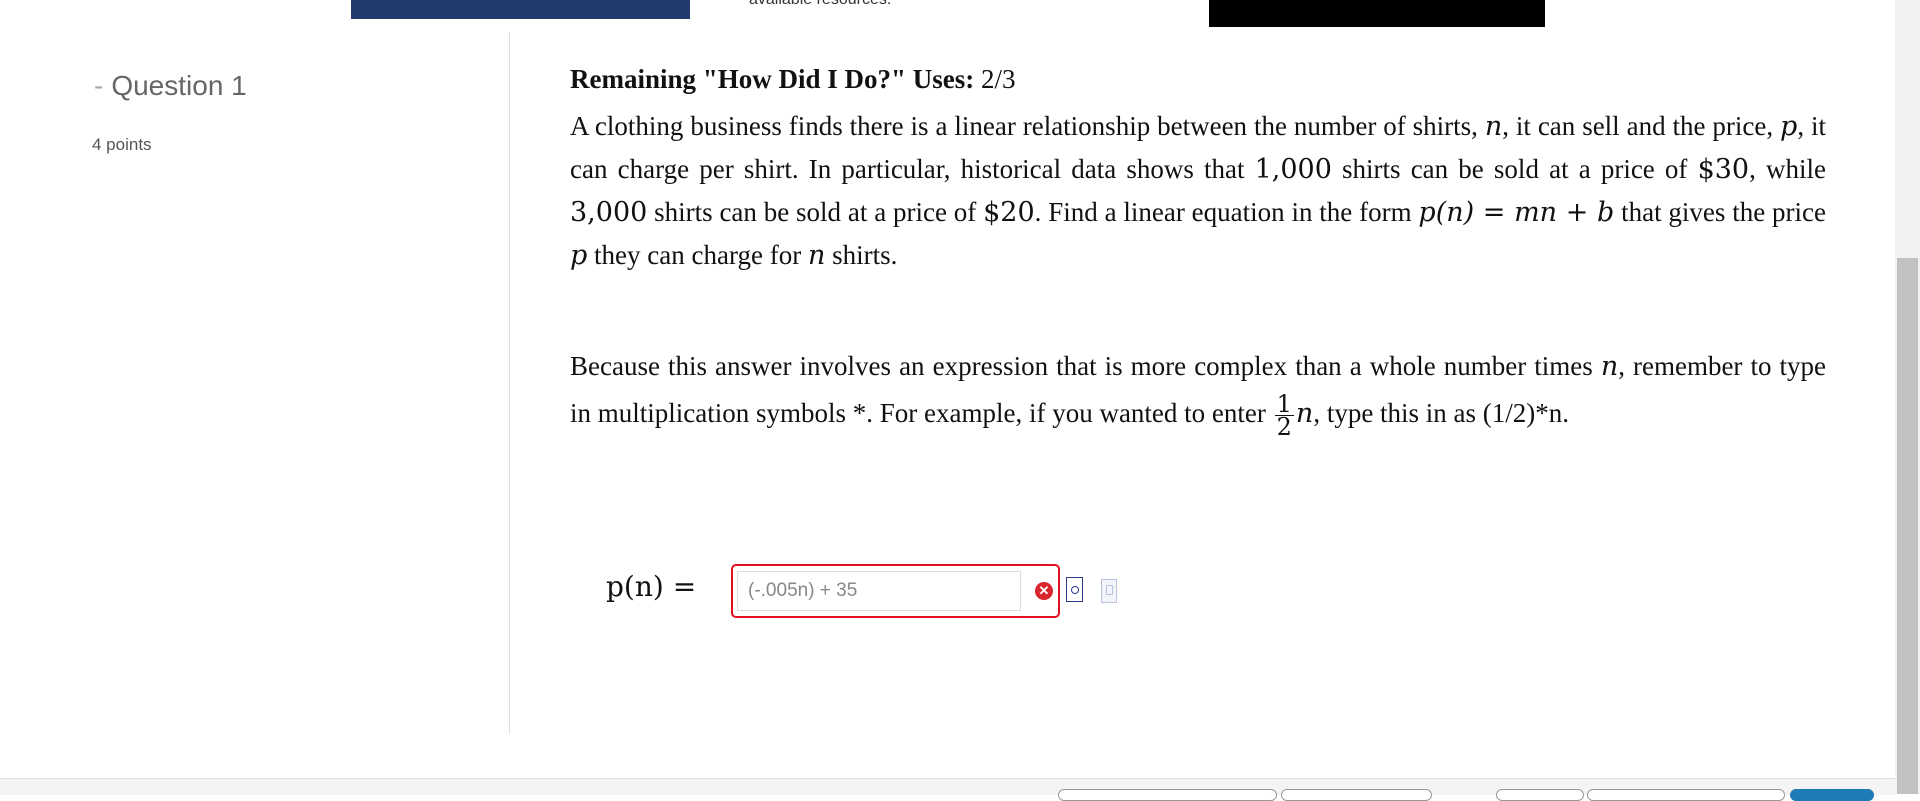  What do you see at coordinates (651, 586) in the screenshot?
I see `answer-label: p(n) =` at bounding box center [651, 586].